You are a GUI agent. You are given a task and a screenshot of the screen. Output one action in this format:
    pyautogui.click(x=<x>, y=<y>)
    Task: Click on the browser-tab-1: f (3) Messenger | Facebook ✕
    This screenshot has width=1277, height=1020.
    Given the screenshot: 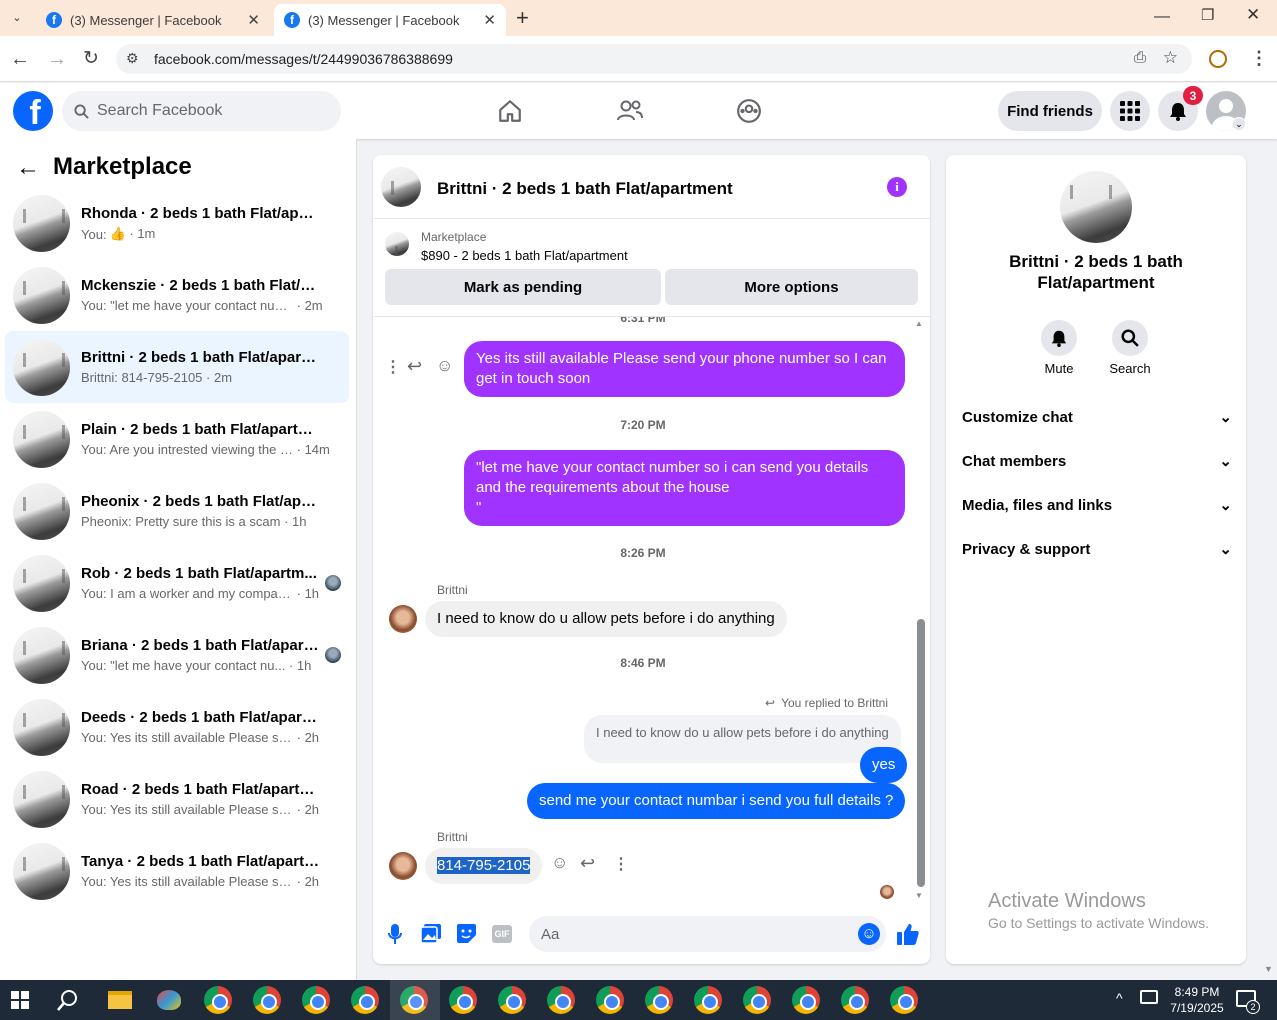 What is the action you would take?
    pyautogui.click(x=153, y=20)
    